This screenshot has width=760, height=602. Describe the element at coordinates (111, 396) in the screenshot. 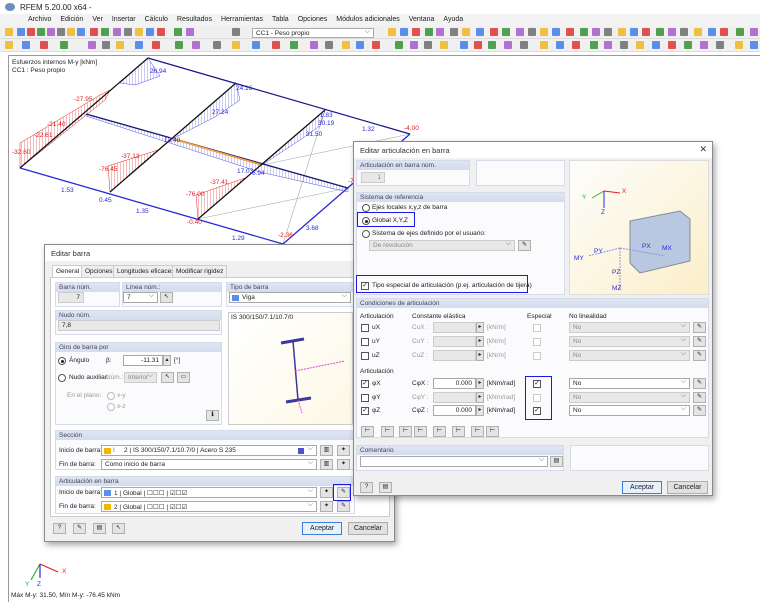

I see `plane-xy-radio` at that location.